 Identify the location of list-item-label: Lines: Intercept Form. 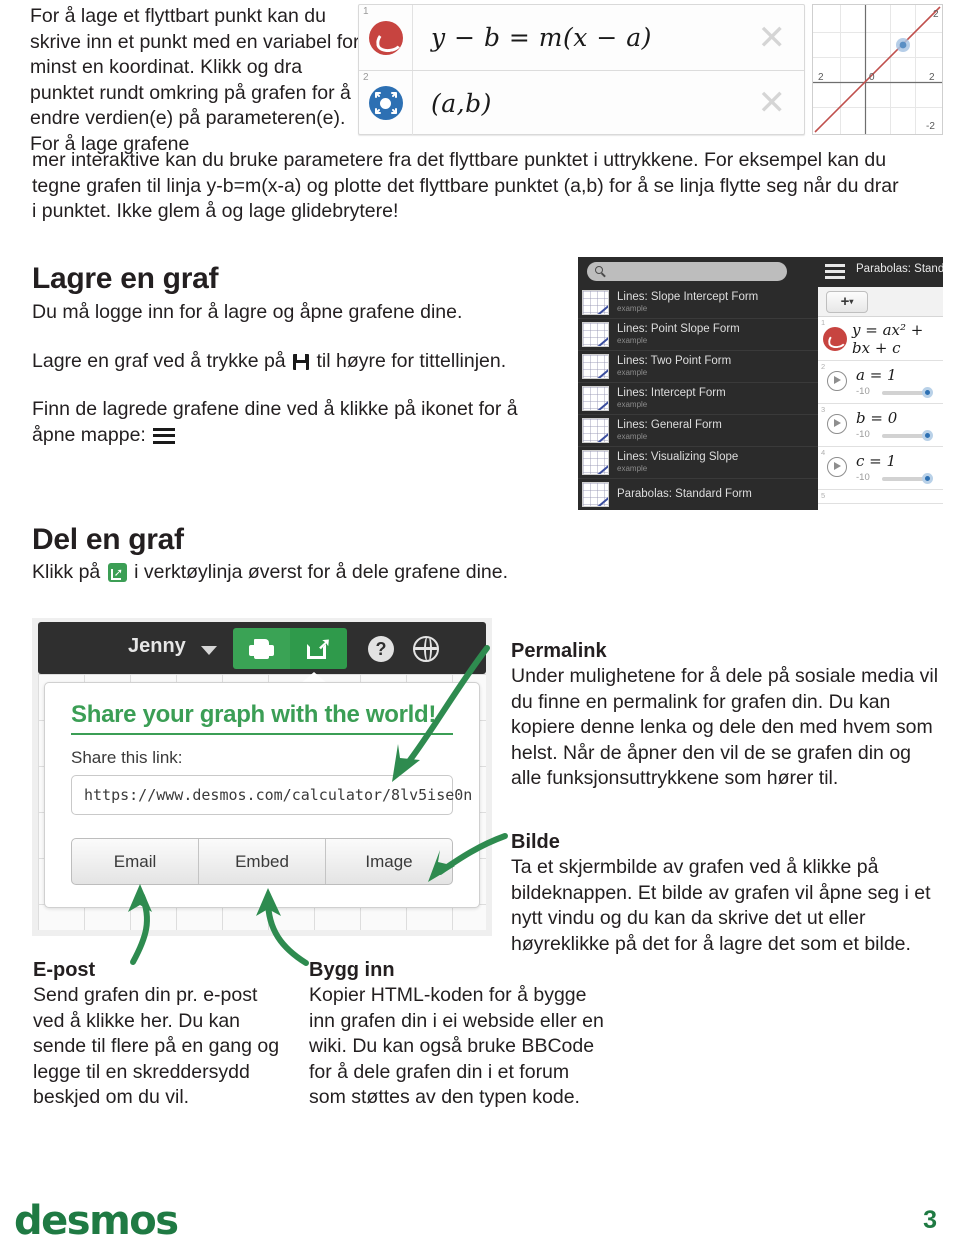
(671, 393).